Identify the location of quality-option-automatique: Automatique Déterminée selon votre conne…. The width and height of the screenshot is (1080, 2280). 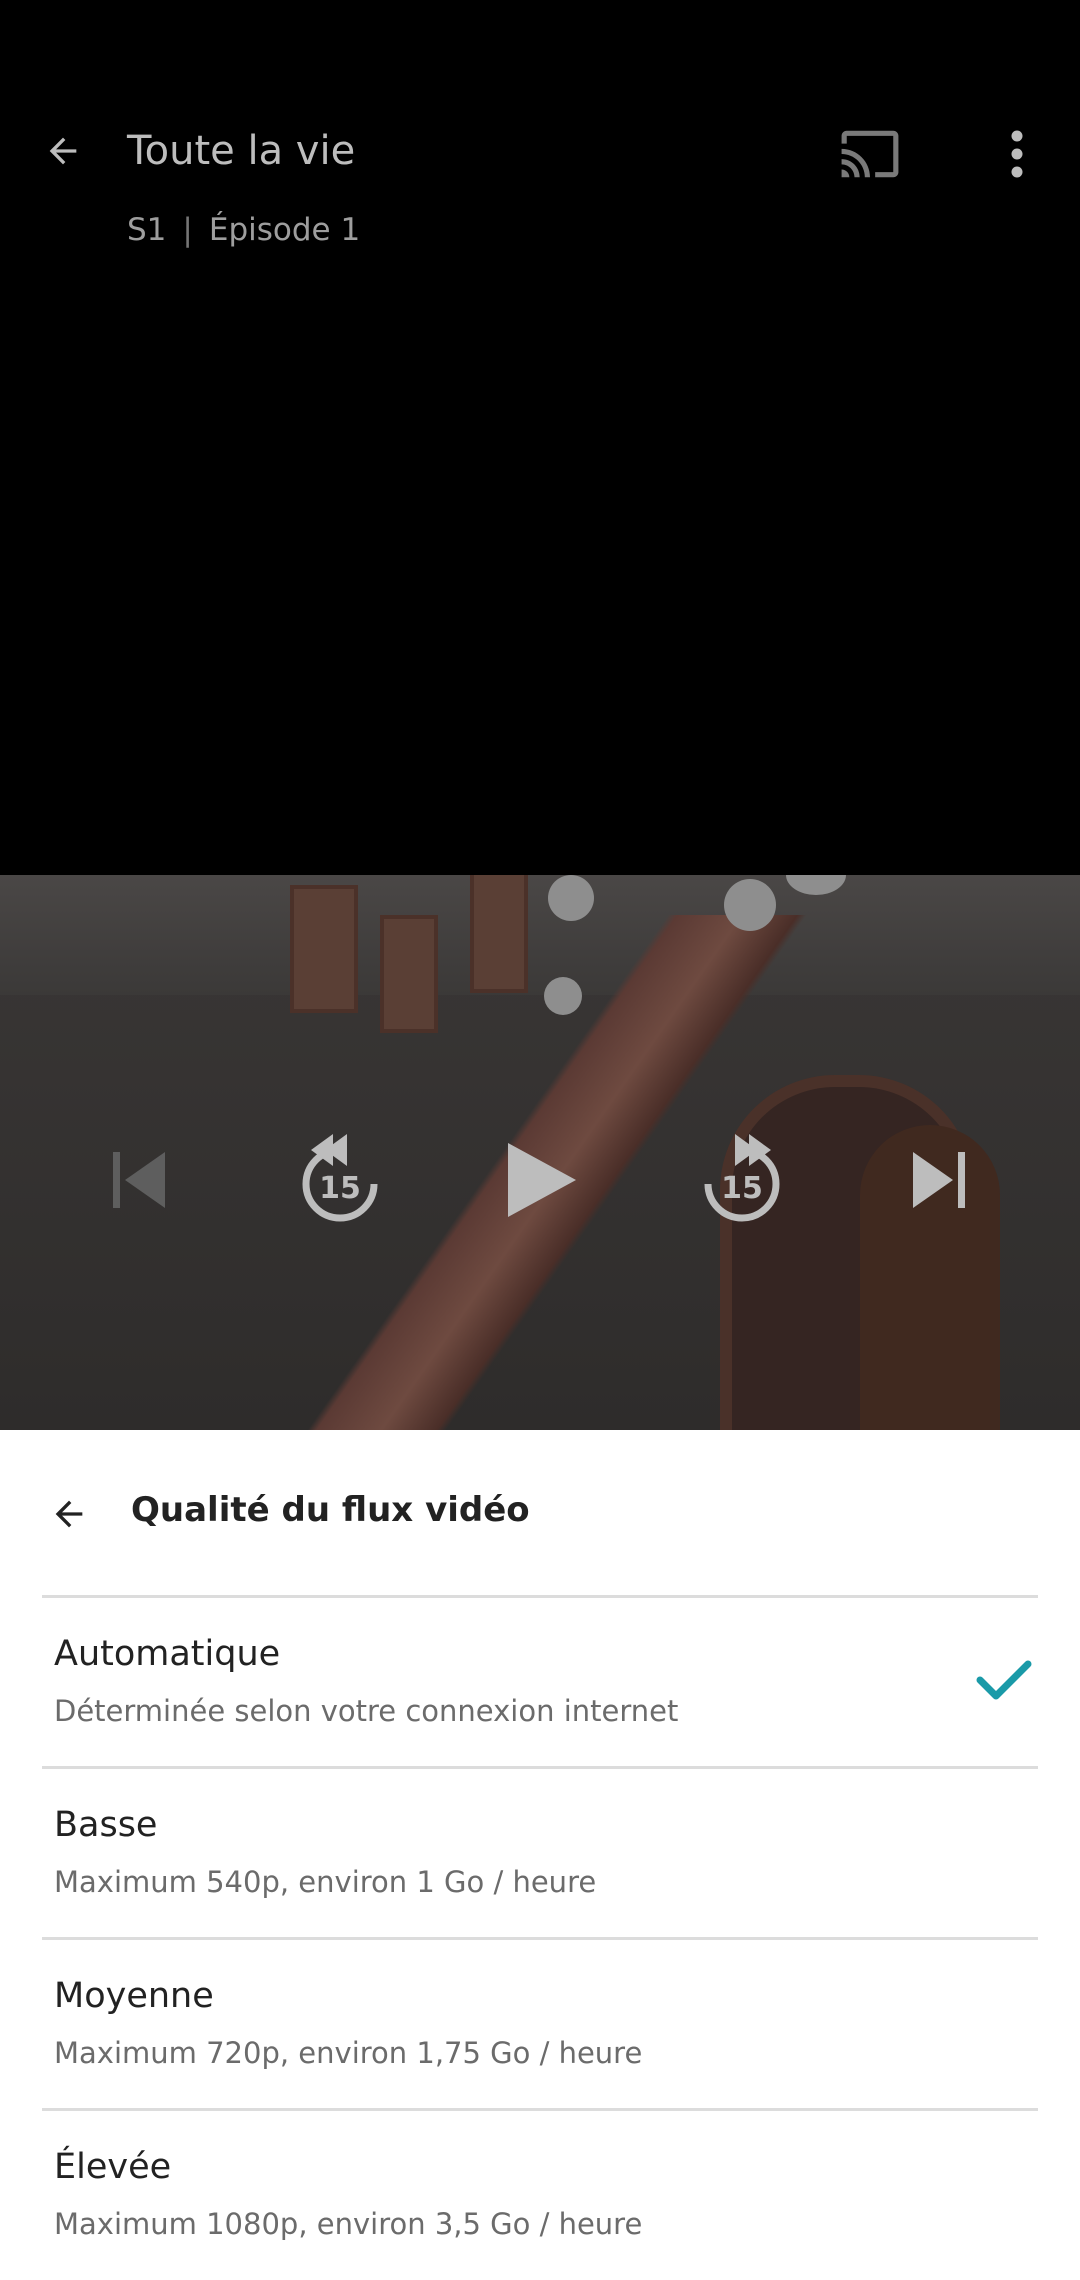
(540, 1682).